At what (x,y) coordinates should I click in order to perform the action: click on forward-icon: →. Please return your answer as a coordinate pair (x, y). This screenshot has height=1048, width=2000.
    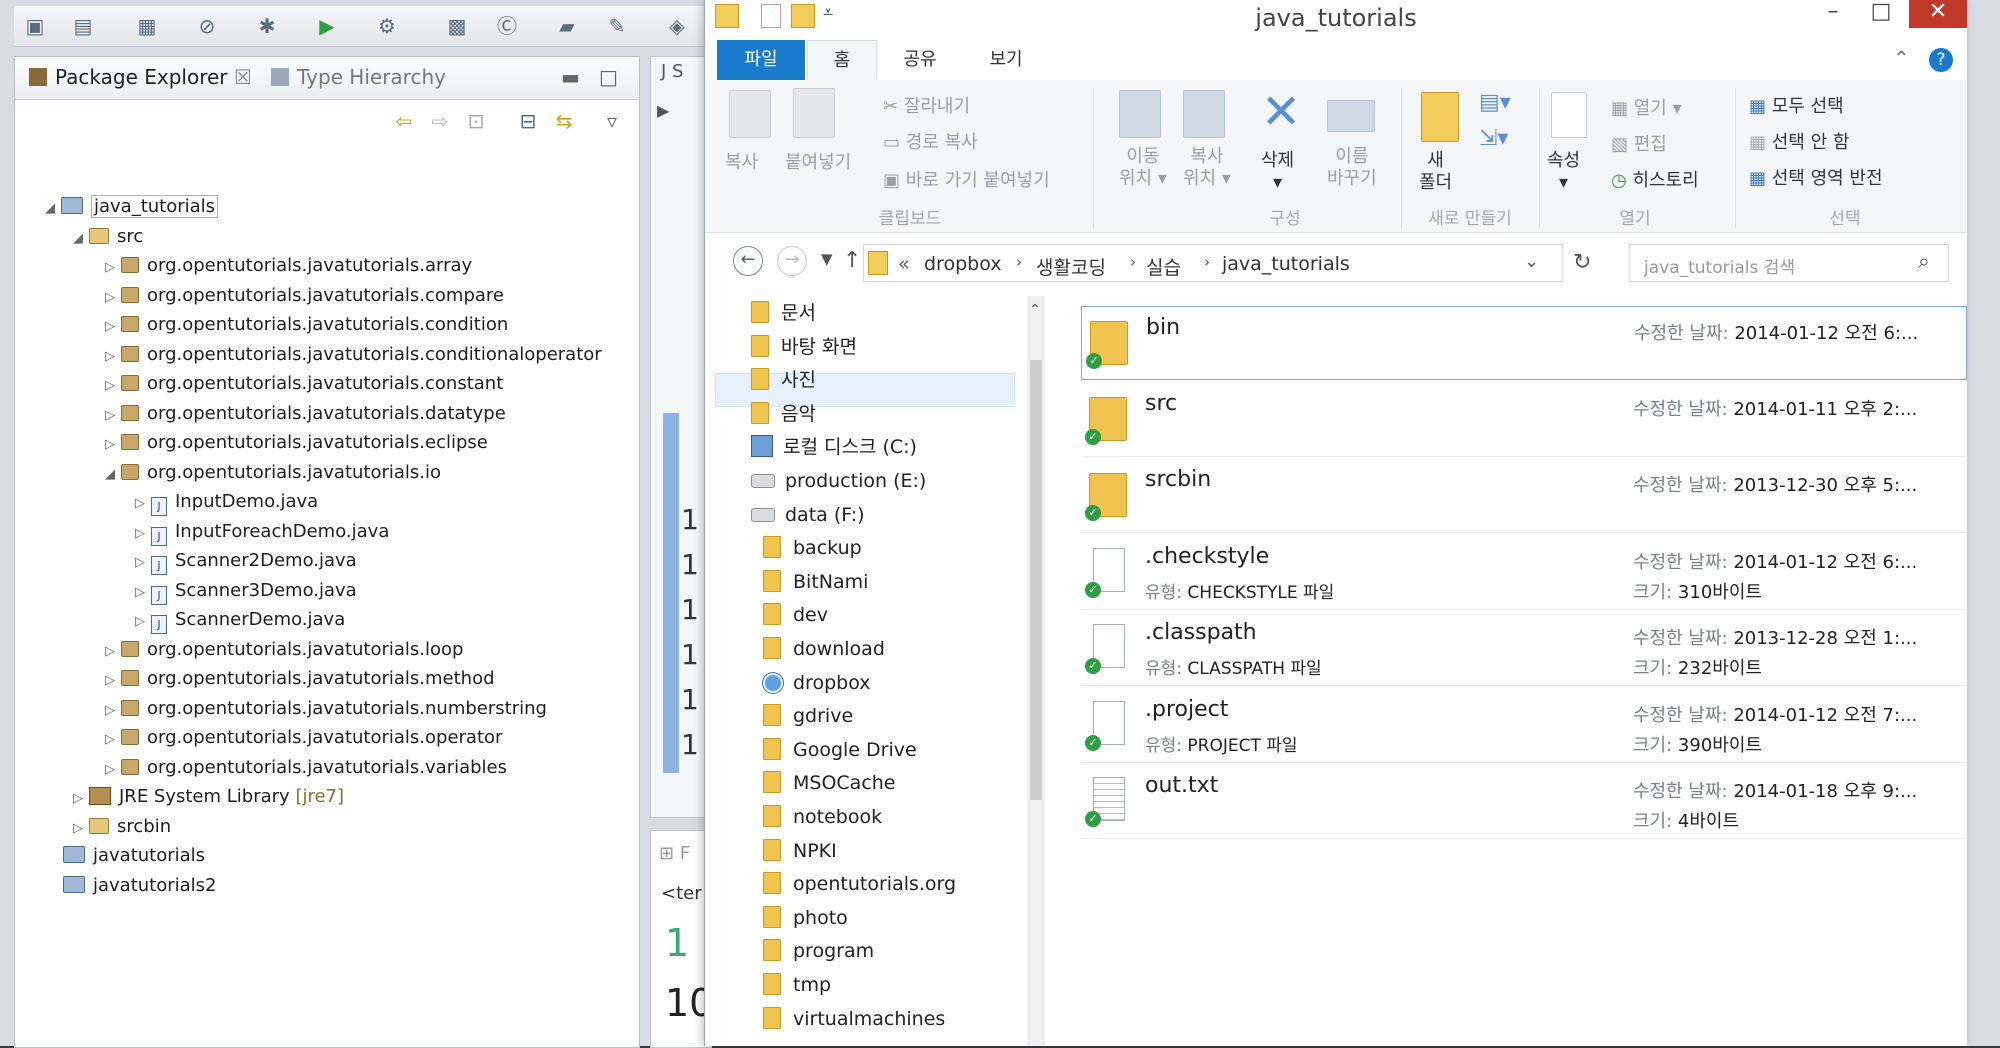
    Looking at the image, I should click on (792, 261).